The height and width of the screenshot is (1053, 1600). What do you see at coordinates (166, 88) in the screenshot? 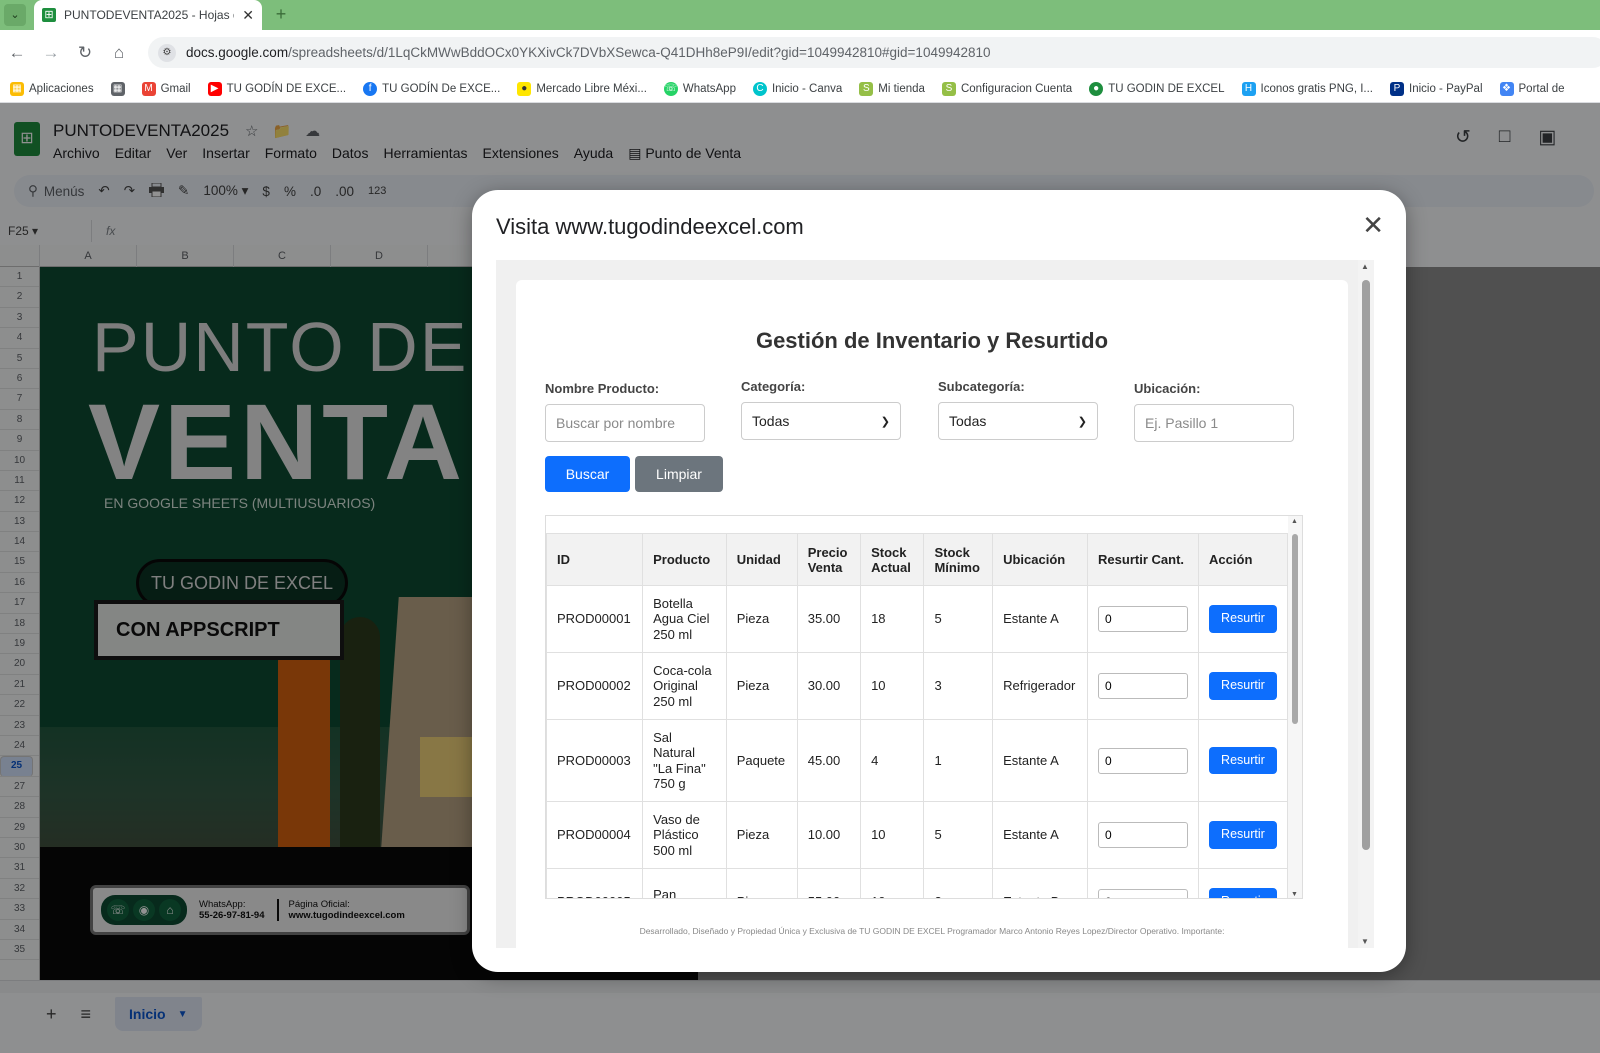
I see `bookmark-gmail: M Gmail` at bounding box center [166, 88].